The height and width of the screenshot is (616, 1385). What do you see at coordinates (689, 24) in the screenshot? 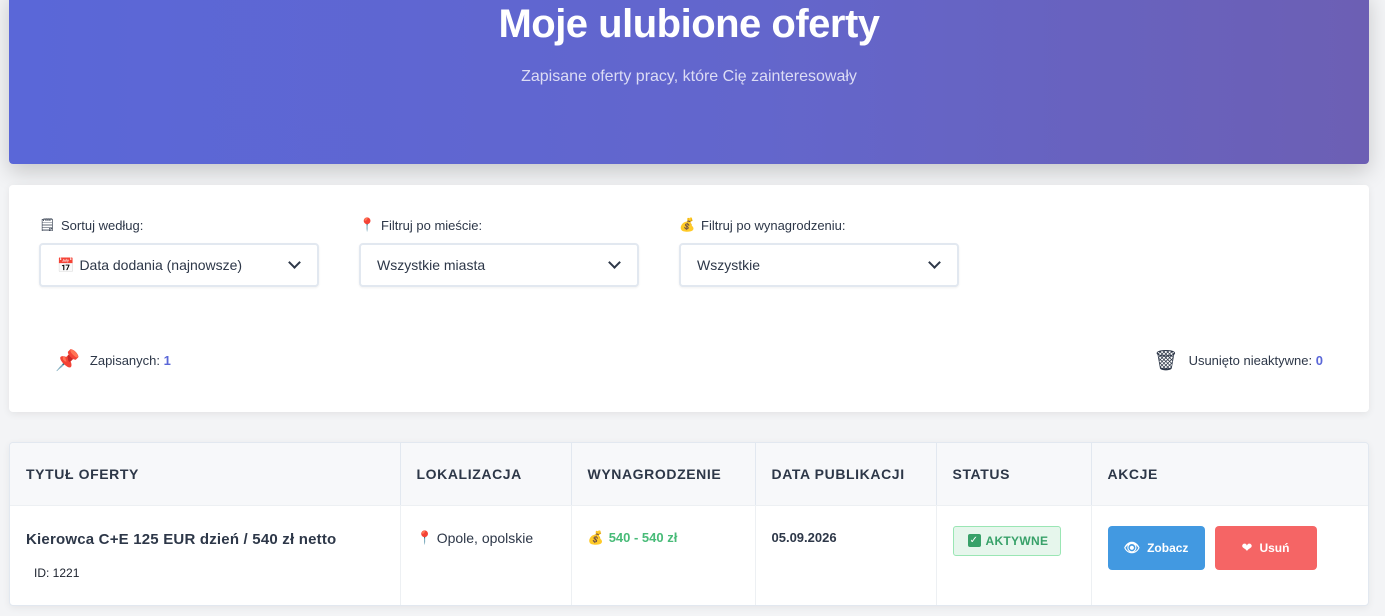
I see `page-title: Moje ulubione oferty` at bounding box center [689, 24].